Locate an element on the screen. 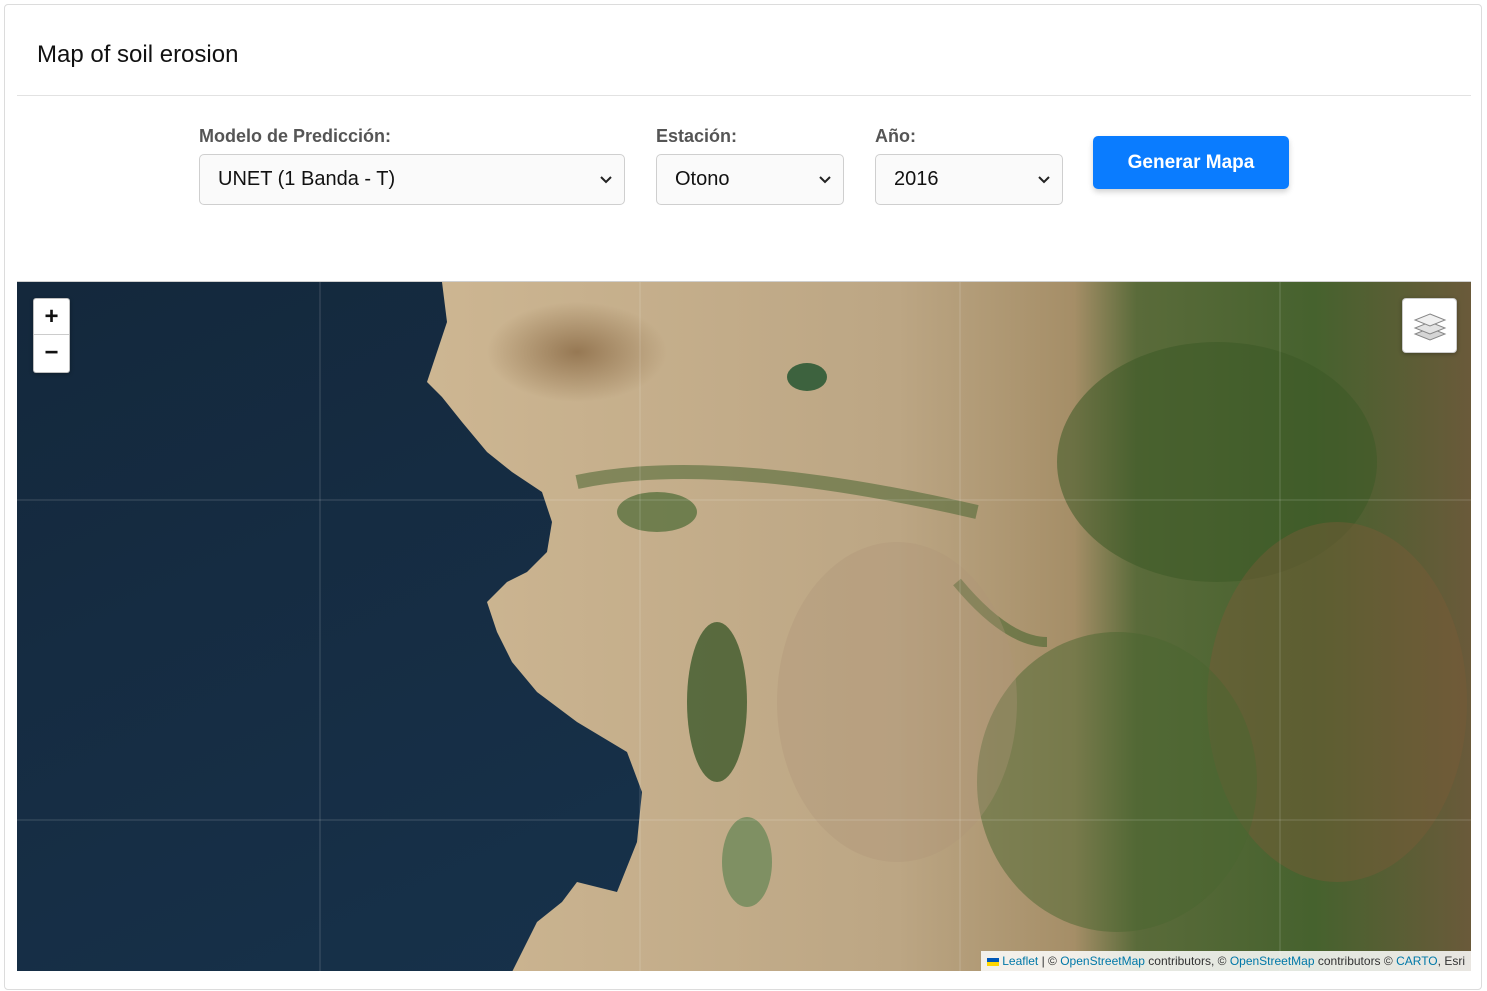  model-select: UNET (1 Banda - T) is located at coordinates (412, 179).